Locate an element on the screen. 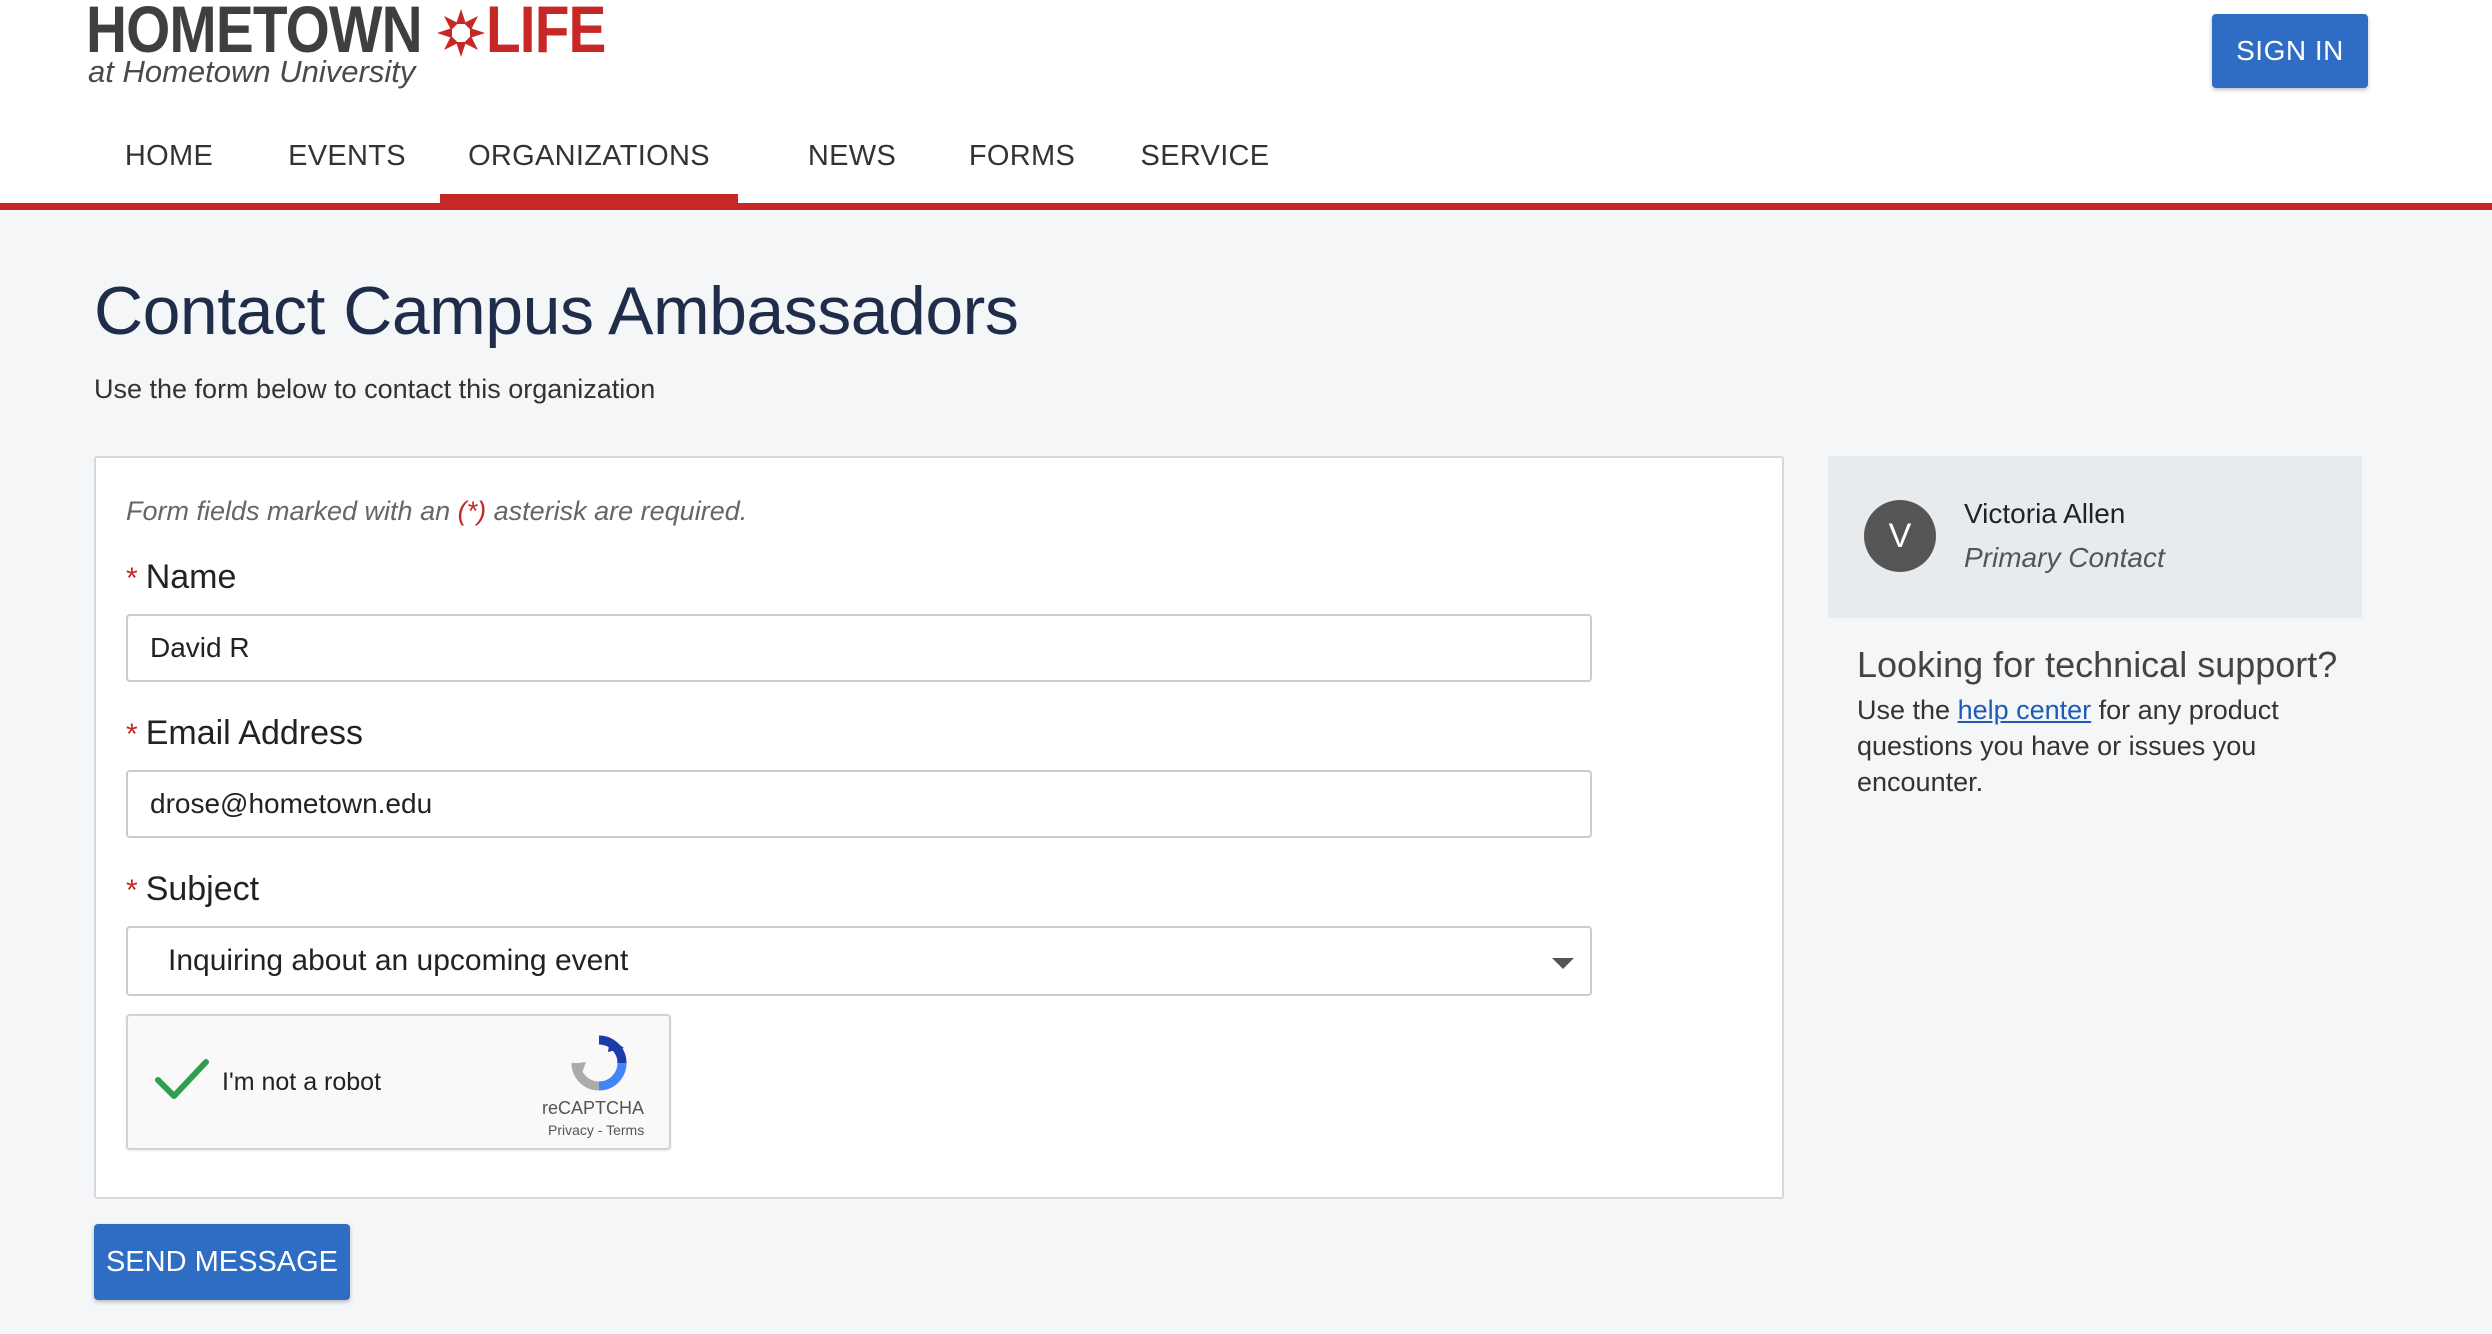 The height and width of the screenshot is (1334, 2492). support-text-prefix: Use the is located at coordinates (1907, 710).